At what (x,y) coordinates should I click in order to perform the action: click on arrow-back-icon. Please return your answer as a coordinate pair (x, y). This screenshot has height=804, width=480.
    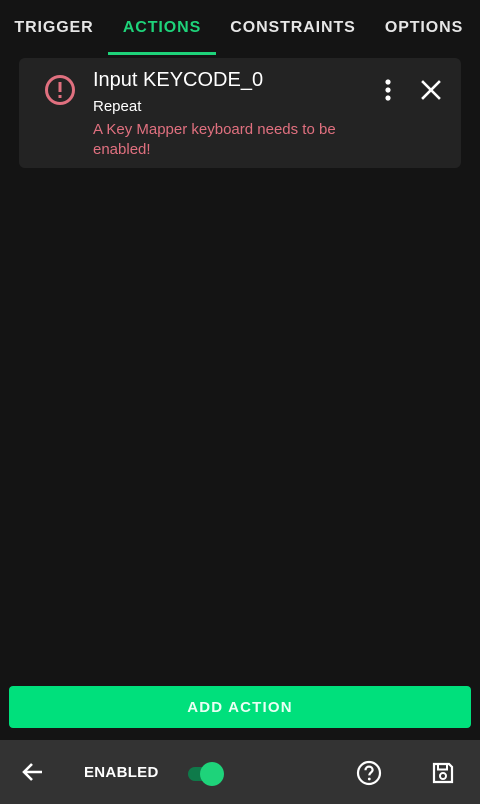
    Looking at the image, I should click on (33, 772).